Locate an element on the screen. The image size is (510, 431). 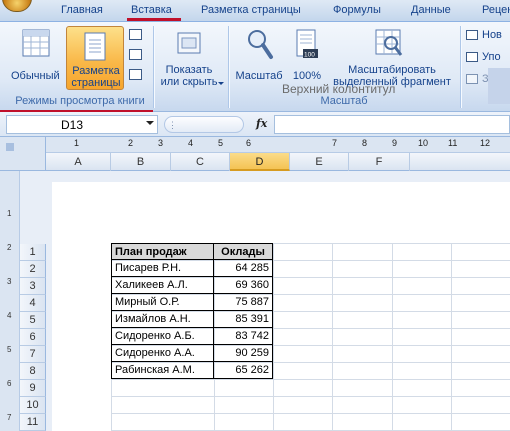
header-right-section is located at coordinates (499, 86).